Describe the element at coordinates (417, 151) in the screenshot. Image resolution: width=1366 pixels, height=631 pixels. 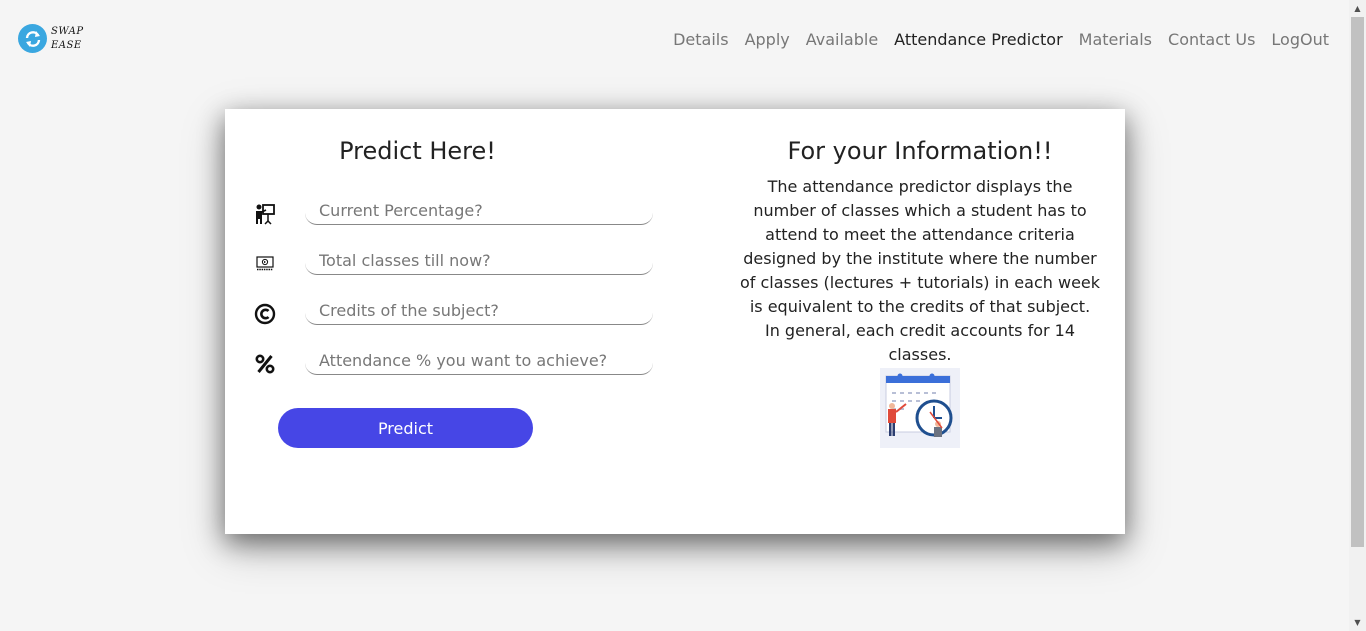
I see `predict-title: Predict Here!` at that location.